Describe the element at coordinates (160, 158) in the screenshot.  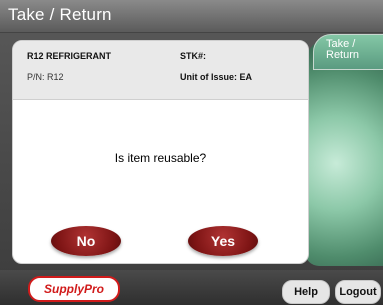
I see `reuse-question: Is item reusable?` at that location.